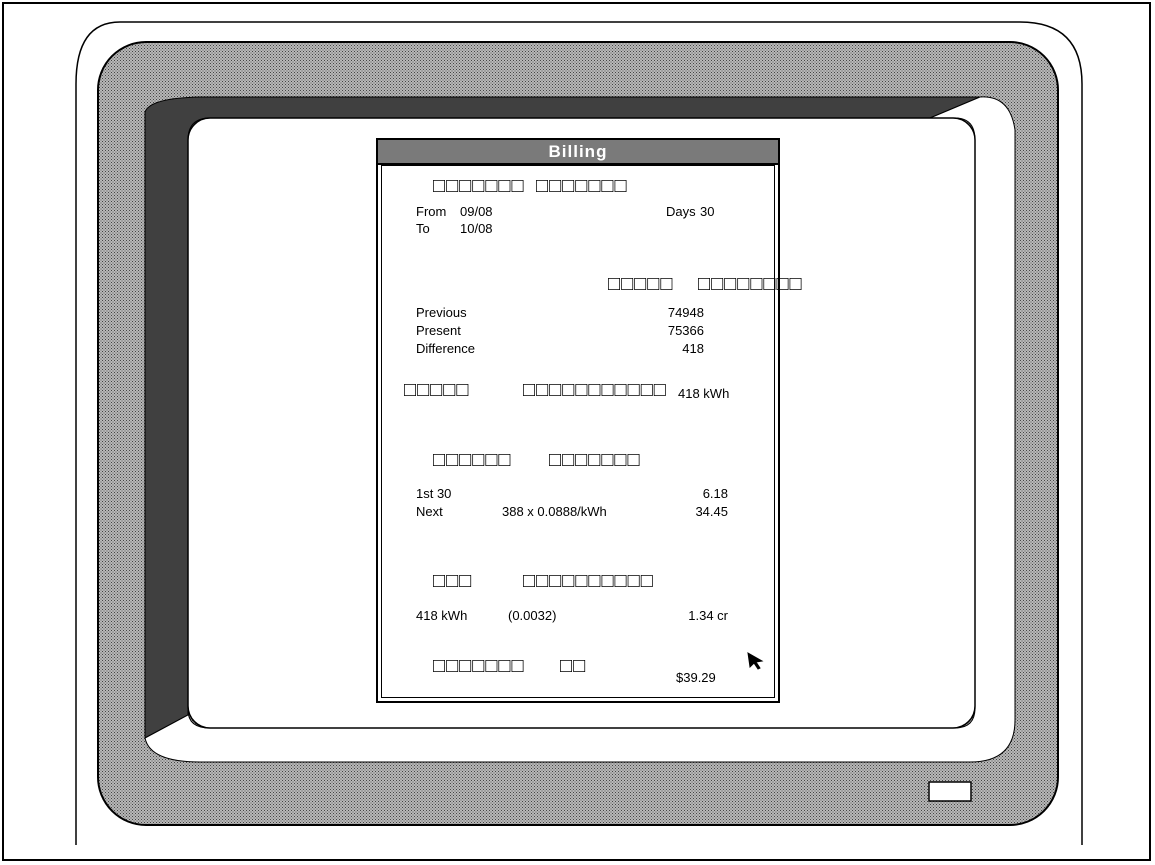 This screenshot has height=865, width=1155. I want to click on usage-heading-right: □□□□□□□□□□□, so click(595, 390).